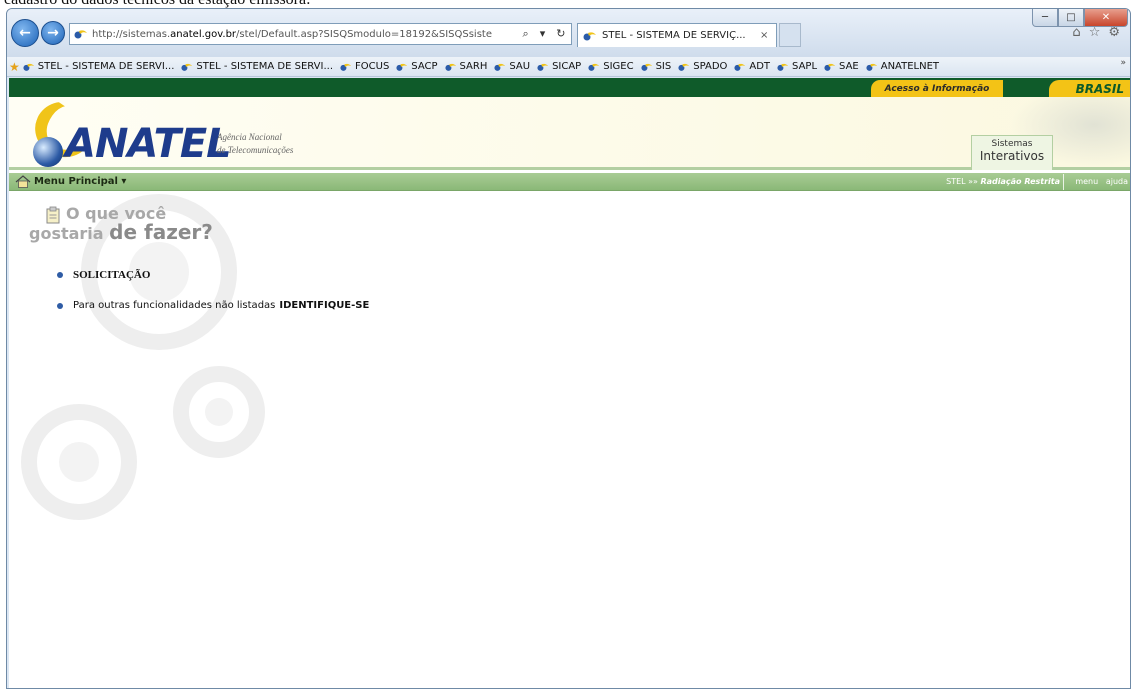 The width and height of the screenshot is (1131, 689). Describe the element at coordinates (1095, 32) in the screenshot. I see `favorites-star-icon: ☆` at that location.